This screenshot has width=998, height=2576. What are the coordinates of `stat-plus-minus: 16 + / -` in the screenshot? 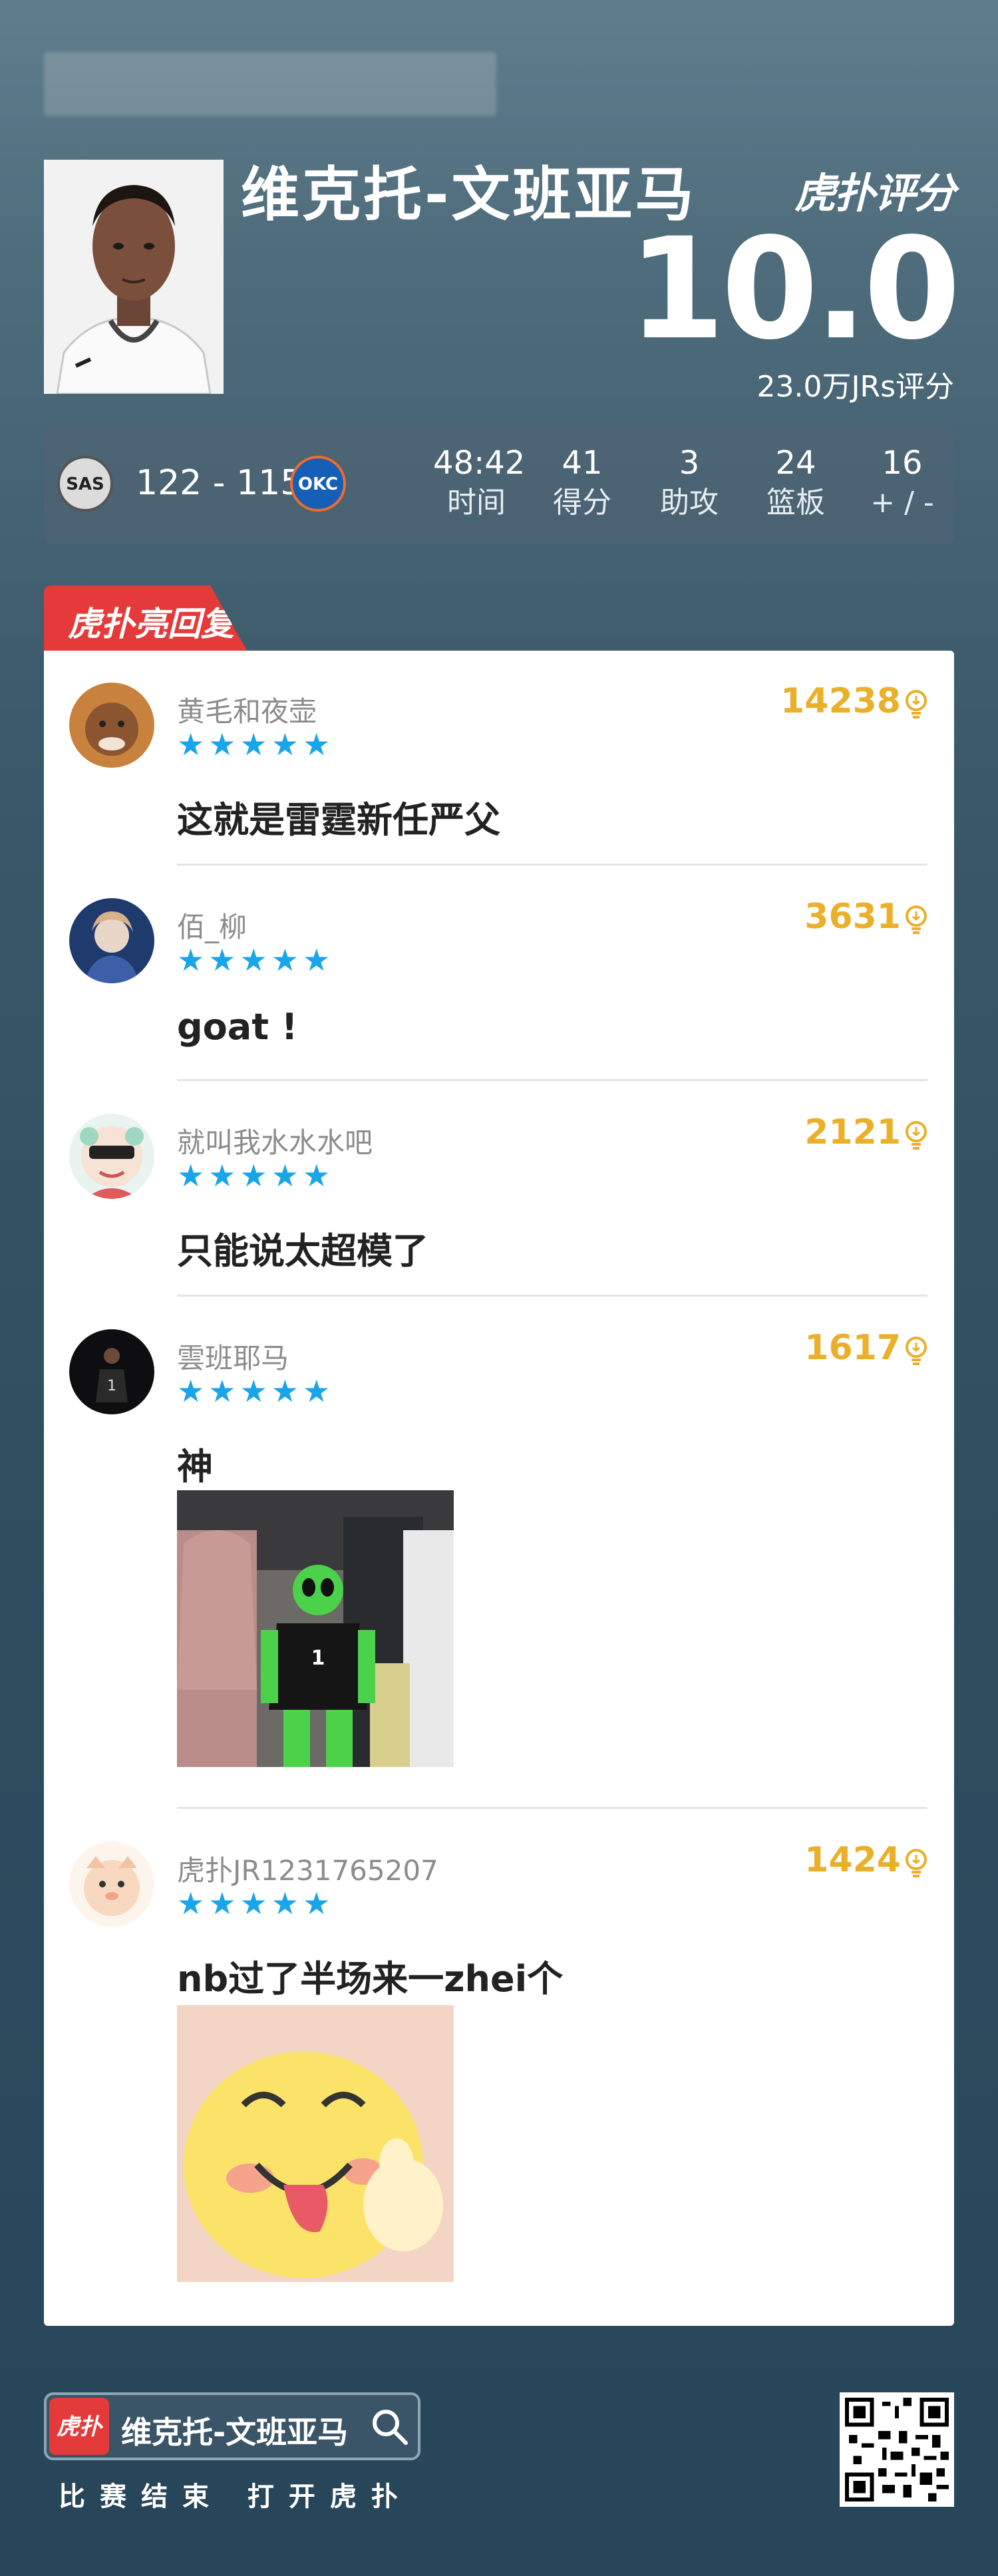 It's located at (902, 482).